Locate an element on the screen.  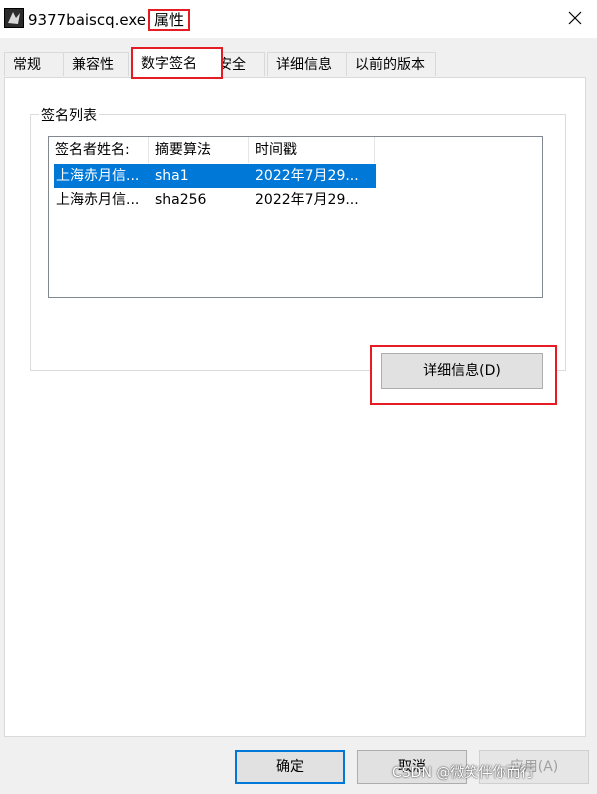
close-icon is located at coordinates (575, 18).